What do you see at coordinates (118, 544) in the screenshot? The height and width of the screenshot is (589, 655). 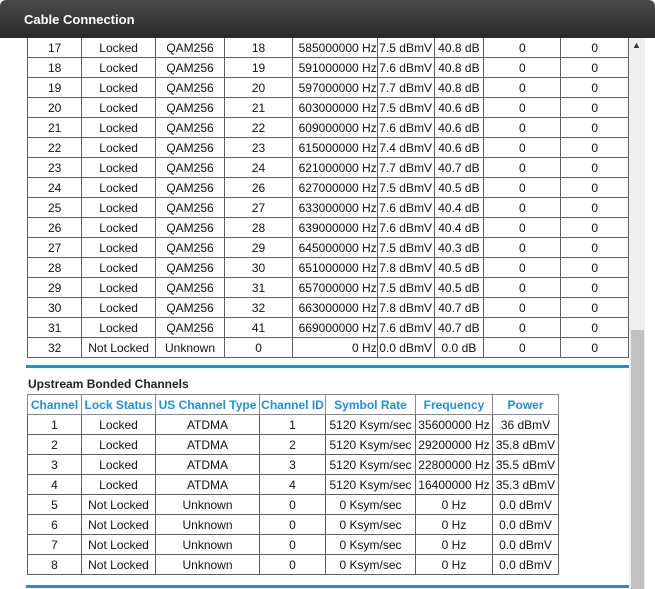 I see `upstream-cell: Not Locked` at bounding box center [118, 544].